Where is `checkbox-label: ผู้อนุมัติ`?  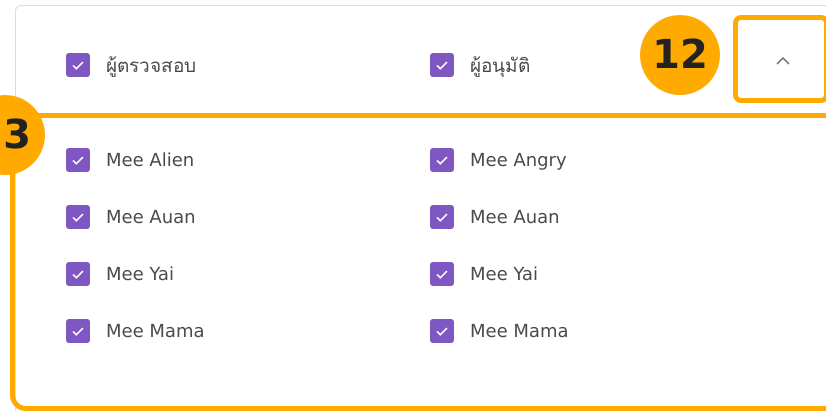
checkbox-label: ผู้อนุมัติ is located at coordinates (500, 66).